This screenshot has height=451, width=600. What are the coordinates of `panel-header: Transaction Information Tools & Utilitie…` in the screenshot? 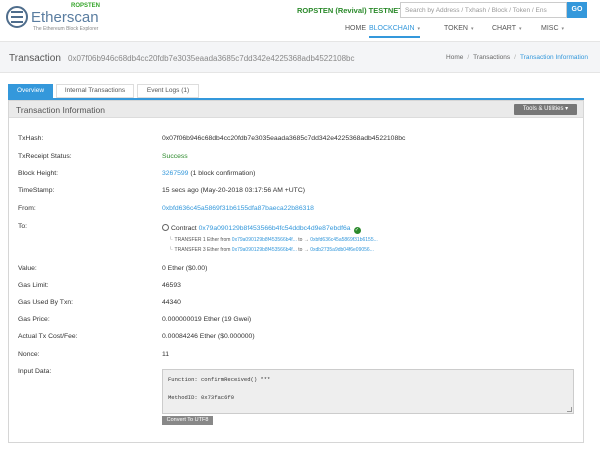 It's located at (296, 109).